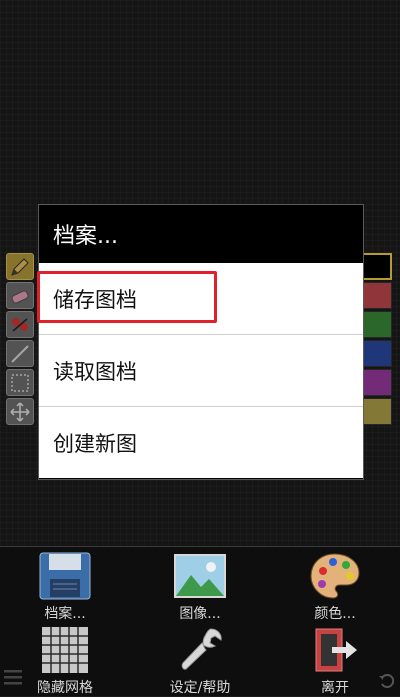  I want to click on palette-icon, so click(335, 576).